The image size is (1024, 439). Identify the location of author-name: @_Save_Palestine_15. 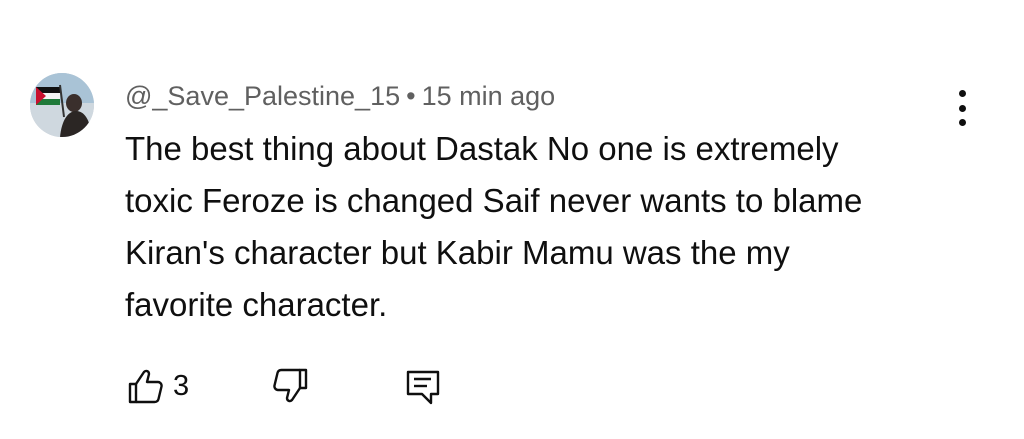
(262, 96).